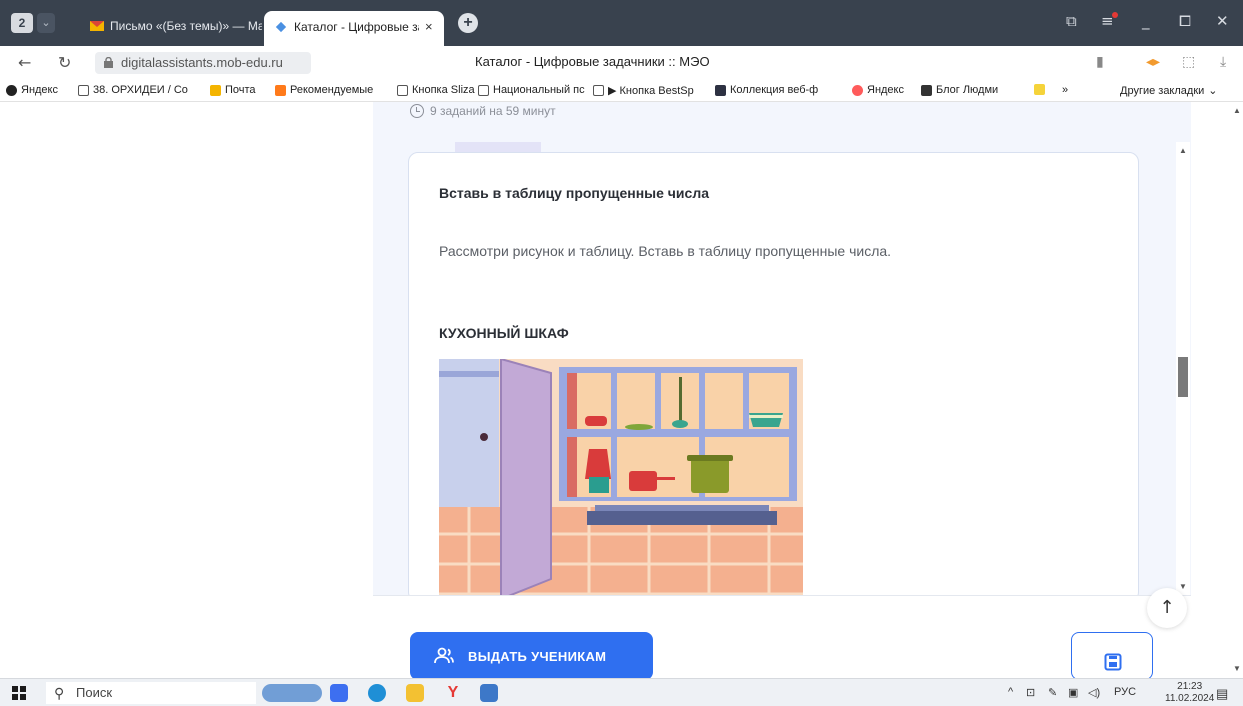 Image resolution: width=1243 pixels, height=706 pixels. Describe the element at coordinates (436, 90) in the screenshot. I see `bookmark-item: Кнопка Sliza` at that location.